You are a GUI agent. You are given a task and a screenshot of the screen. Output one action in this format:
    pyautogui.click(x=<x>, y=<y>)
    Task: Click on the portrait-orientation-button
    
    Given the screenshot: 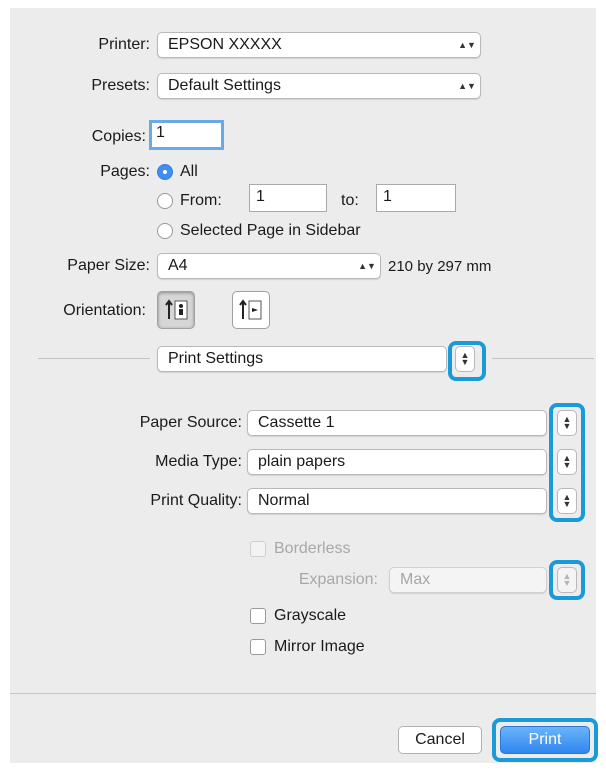 What is the action you would take?
    pyautogui.click(x=176, y=310)
    